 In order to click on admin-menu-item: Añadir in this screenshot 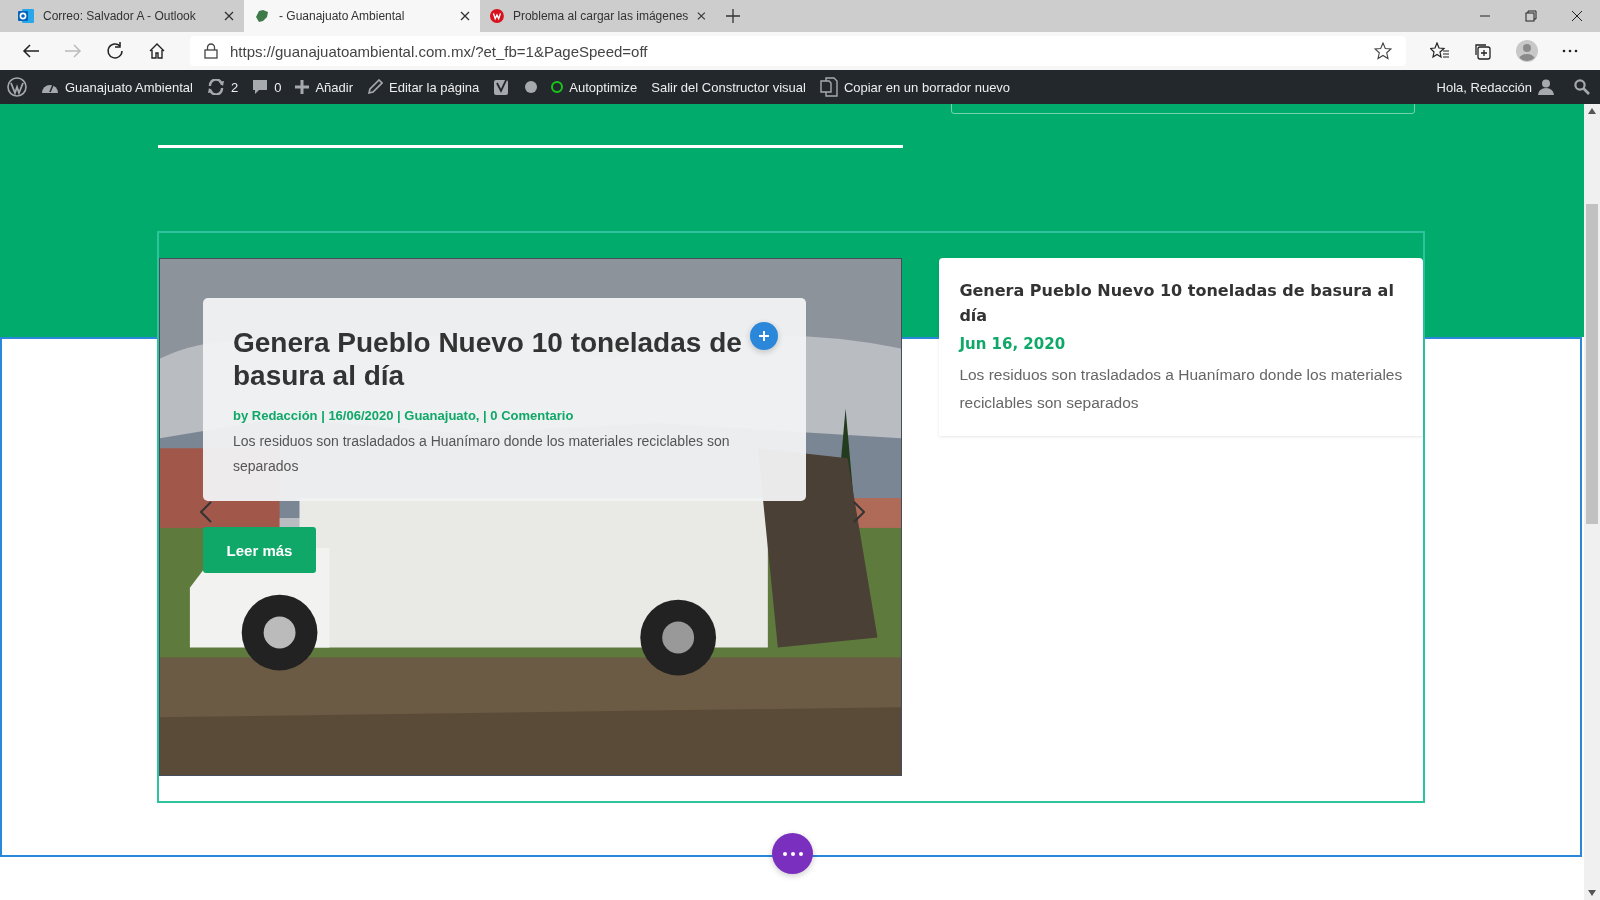, I will do `click(324, 87)`.